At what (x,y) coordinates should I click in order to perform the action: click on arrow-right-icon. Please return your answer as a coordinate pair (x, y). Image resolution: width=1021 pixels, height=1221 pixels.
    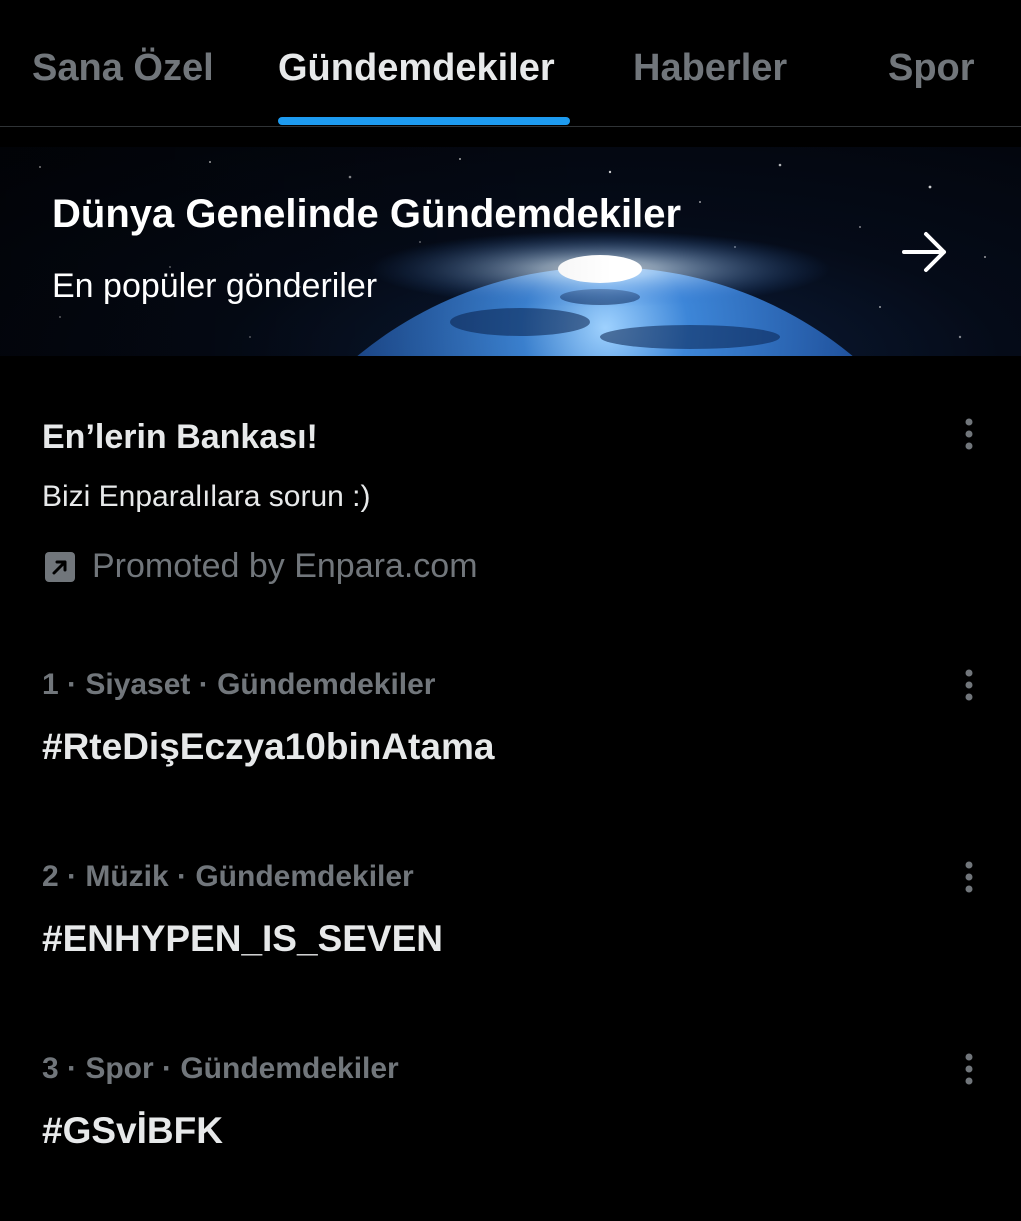
    Looking at the image, I should click on (926, 252).